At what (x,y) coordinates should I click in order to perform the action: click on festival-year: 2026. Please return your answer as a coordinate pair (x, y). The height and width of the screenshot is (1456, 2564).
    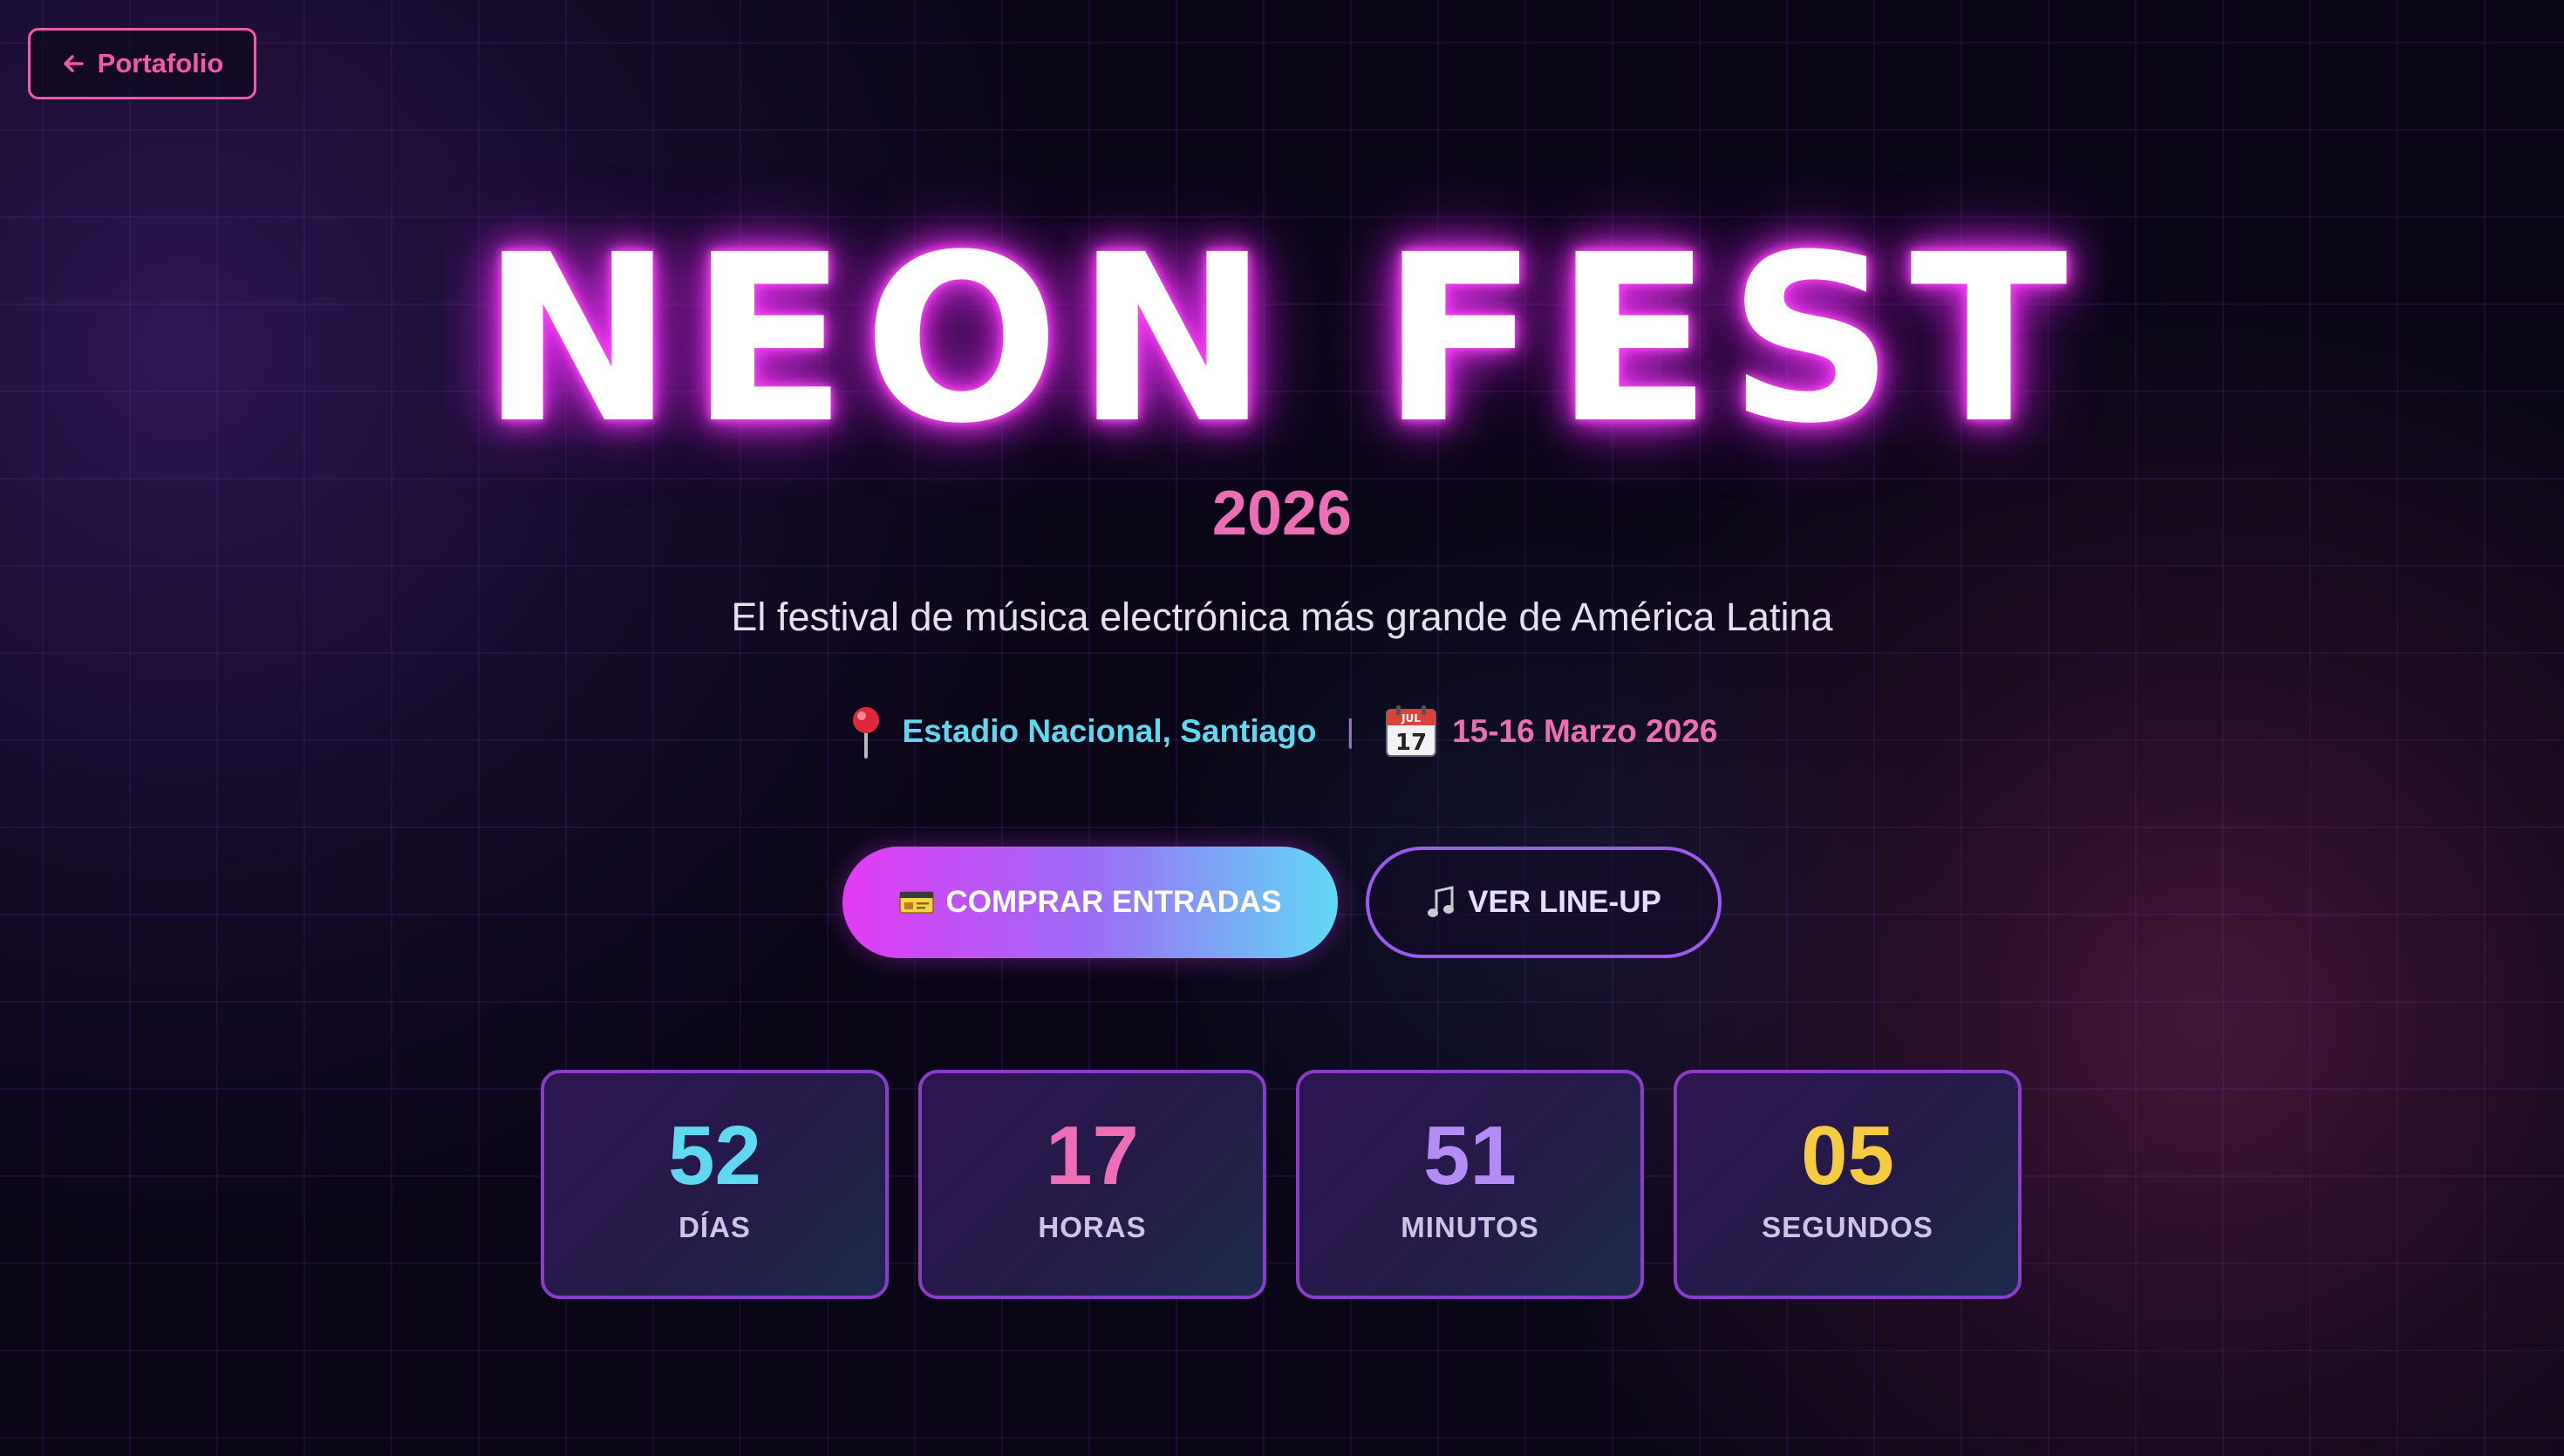
    Looking at the image, I should click on (1282, 513).